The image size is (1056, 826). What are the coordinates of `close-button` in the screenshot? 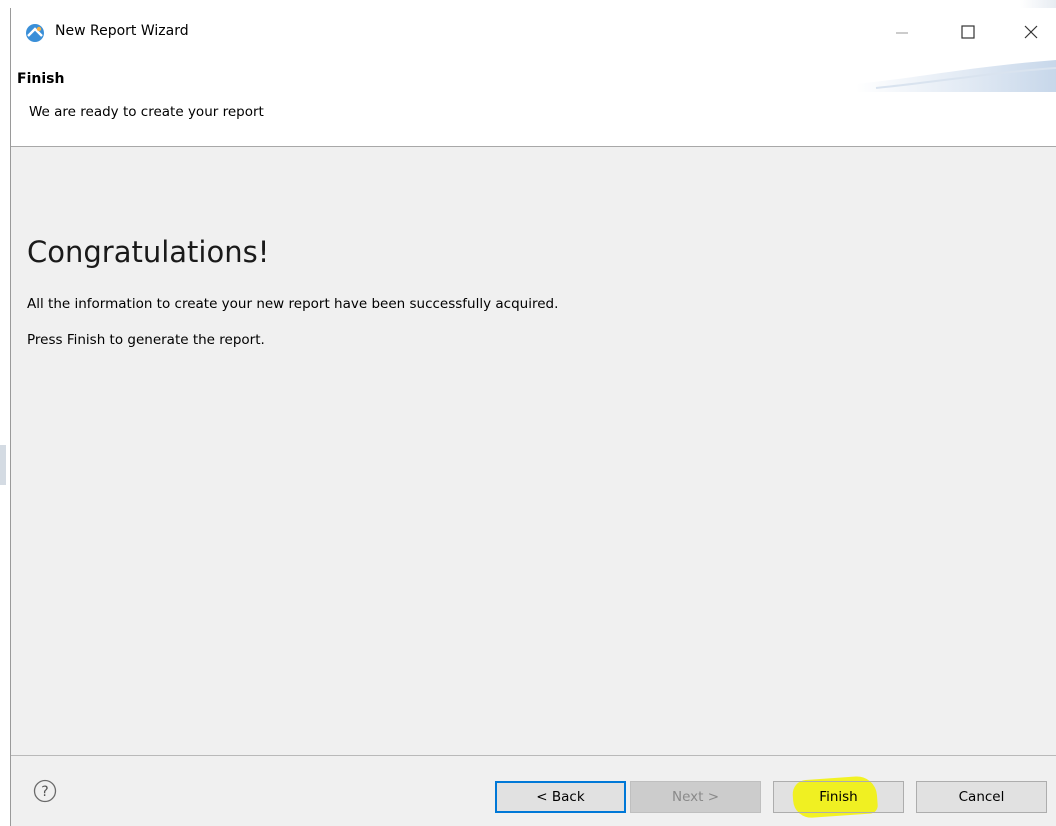 It's located at (1031, 33).